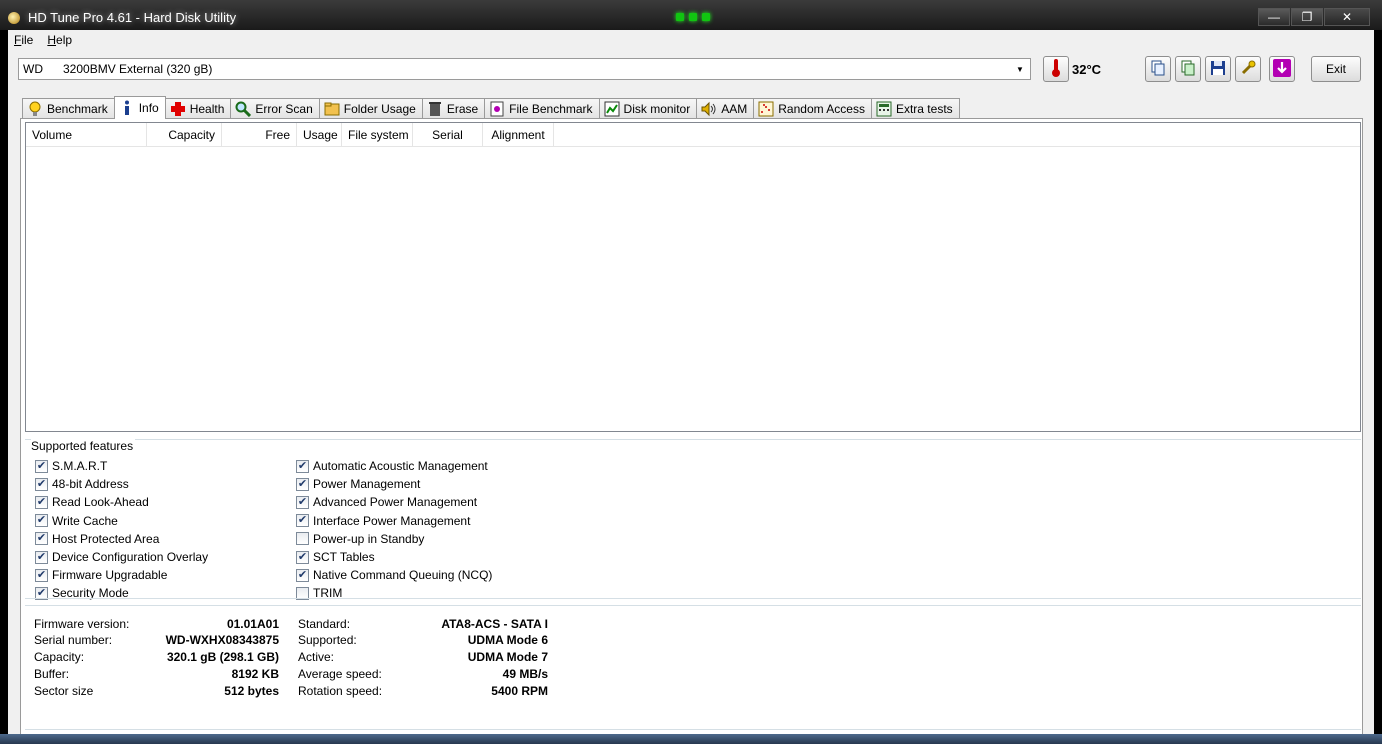 This screenshot has height=744, width=1382. Describe the element at coordinates (448, 134) in the screenshot. I see `column-header-serial: Serial` at that location.